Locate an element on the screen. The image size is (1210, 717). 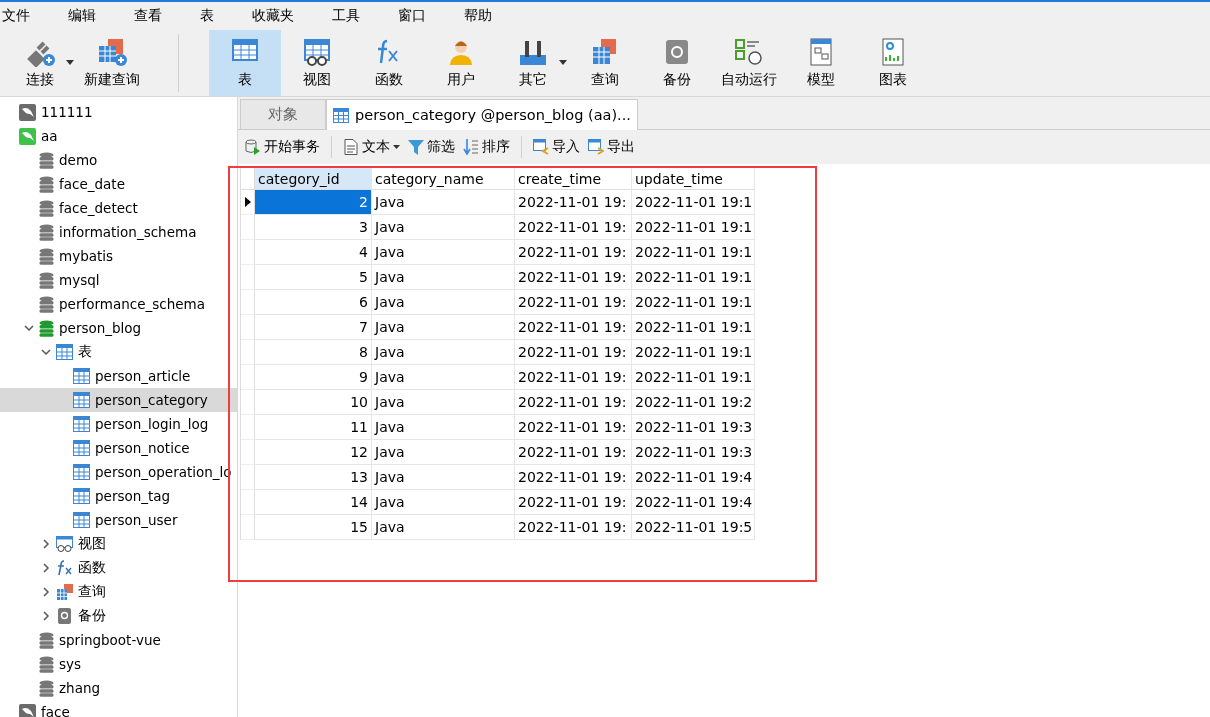
table-cell: 15 is located at coordinates (313, 527).